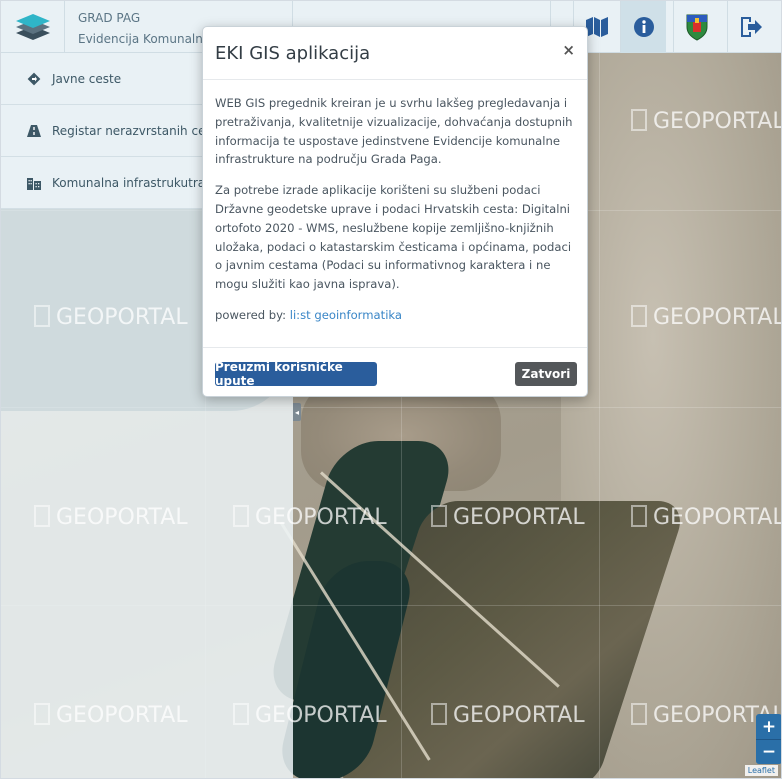 This screenshot has height=779, width=782. What do you see at coordinates (34, 79) in the screenshot?
I see `diamond-direction-icon` at bounding box center [34, 79].